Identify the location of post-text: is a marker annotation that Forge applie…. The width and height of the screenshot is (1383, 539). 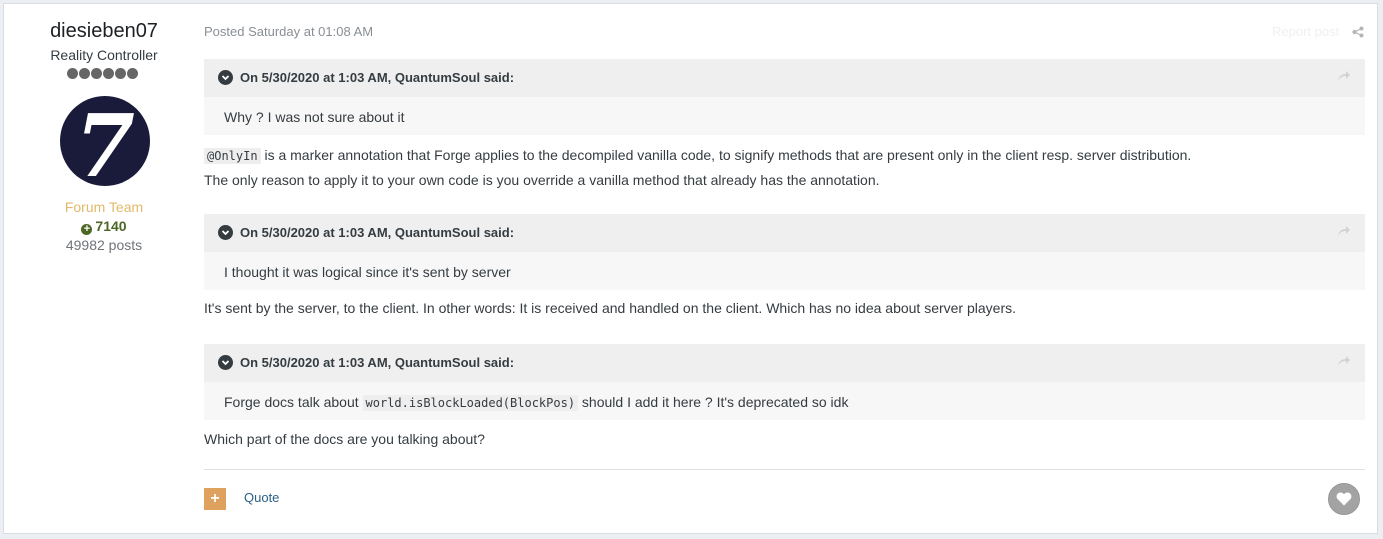
(726, 155).